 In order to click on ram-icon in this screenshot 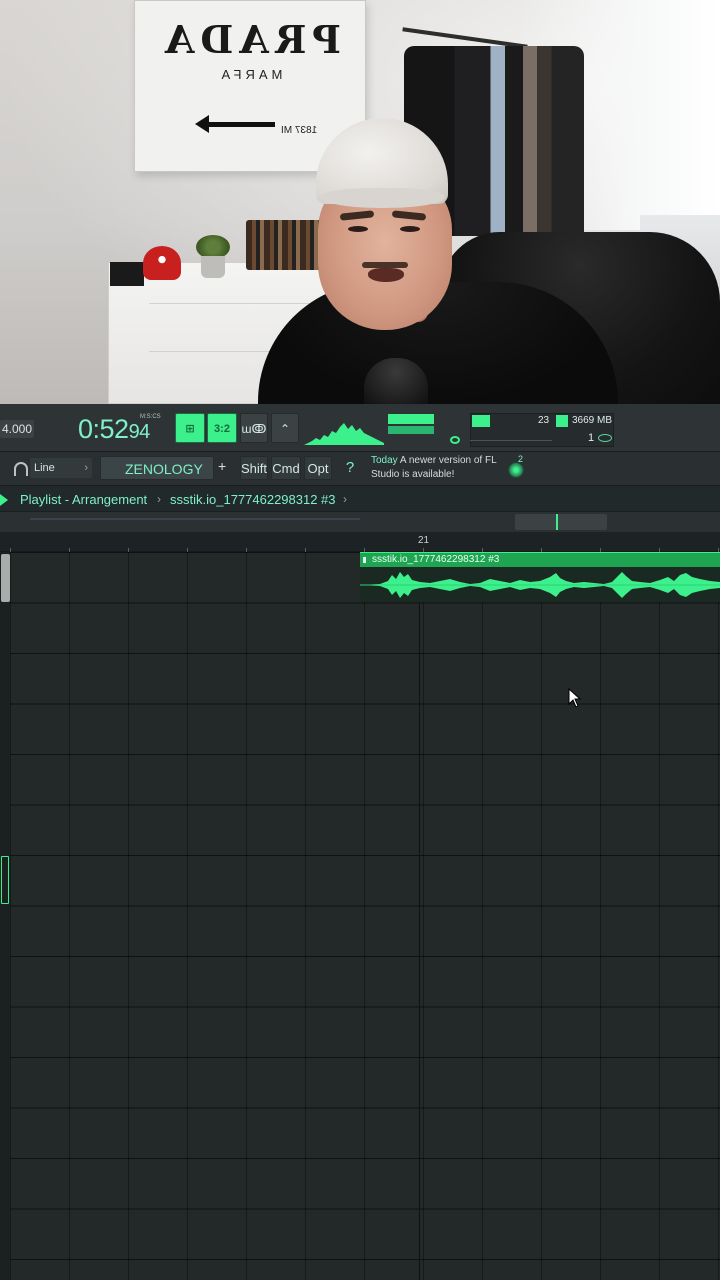, I will do `click(562, 421)`.